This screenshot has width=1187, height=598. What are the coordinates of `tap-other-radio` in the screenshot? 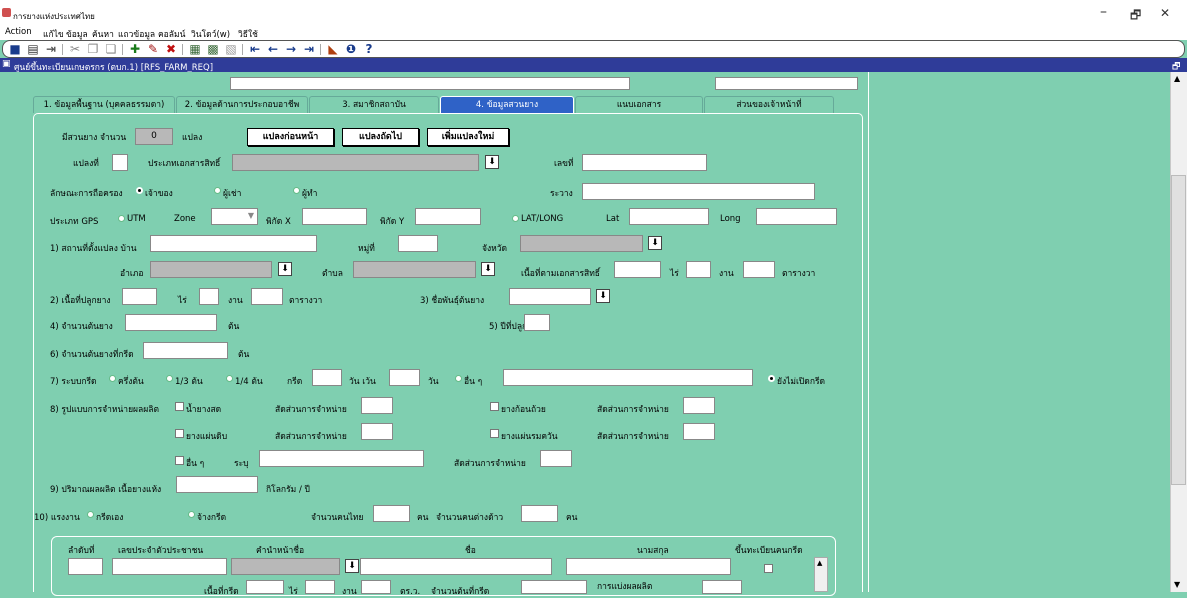 It's located at (458, 378).